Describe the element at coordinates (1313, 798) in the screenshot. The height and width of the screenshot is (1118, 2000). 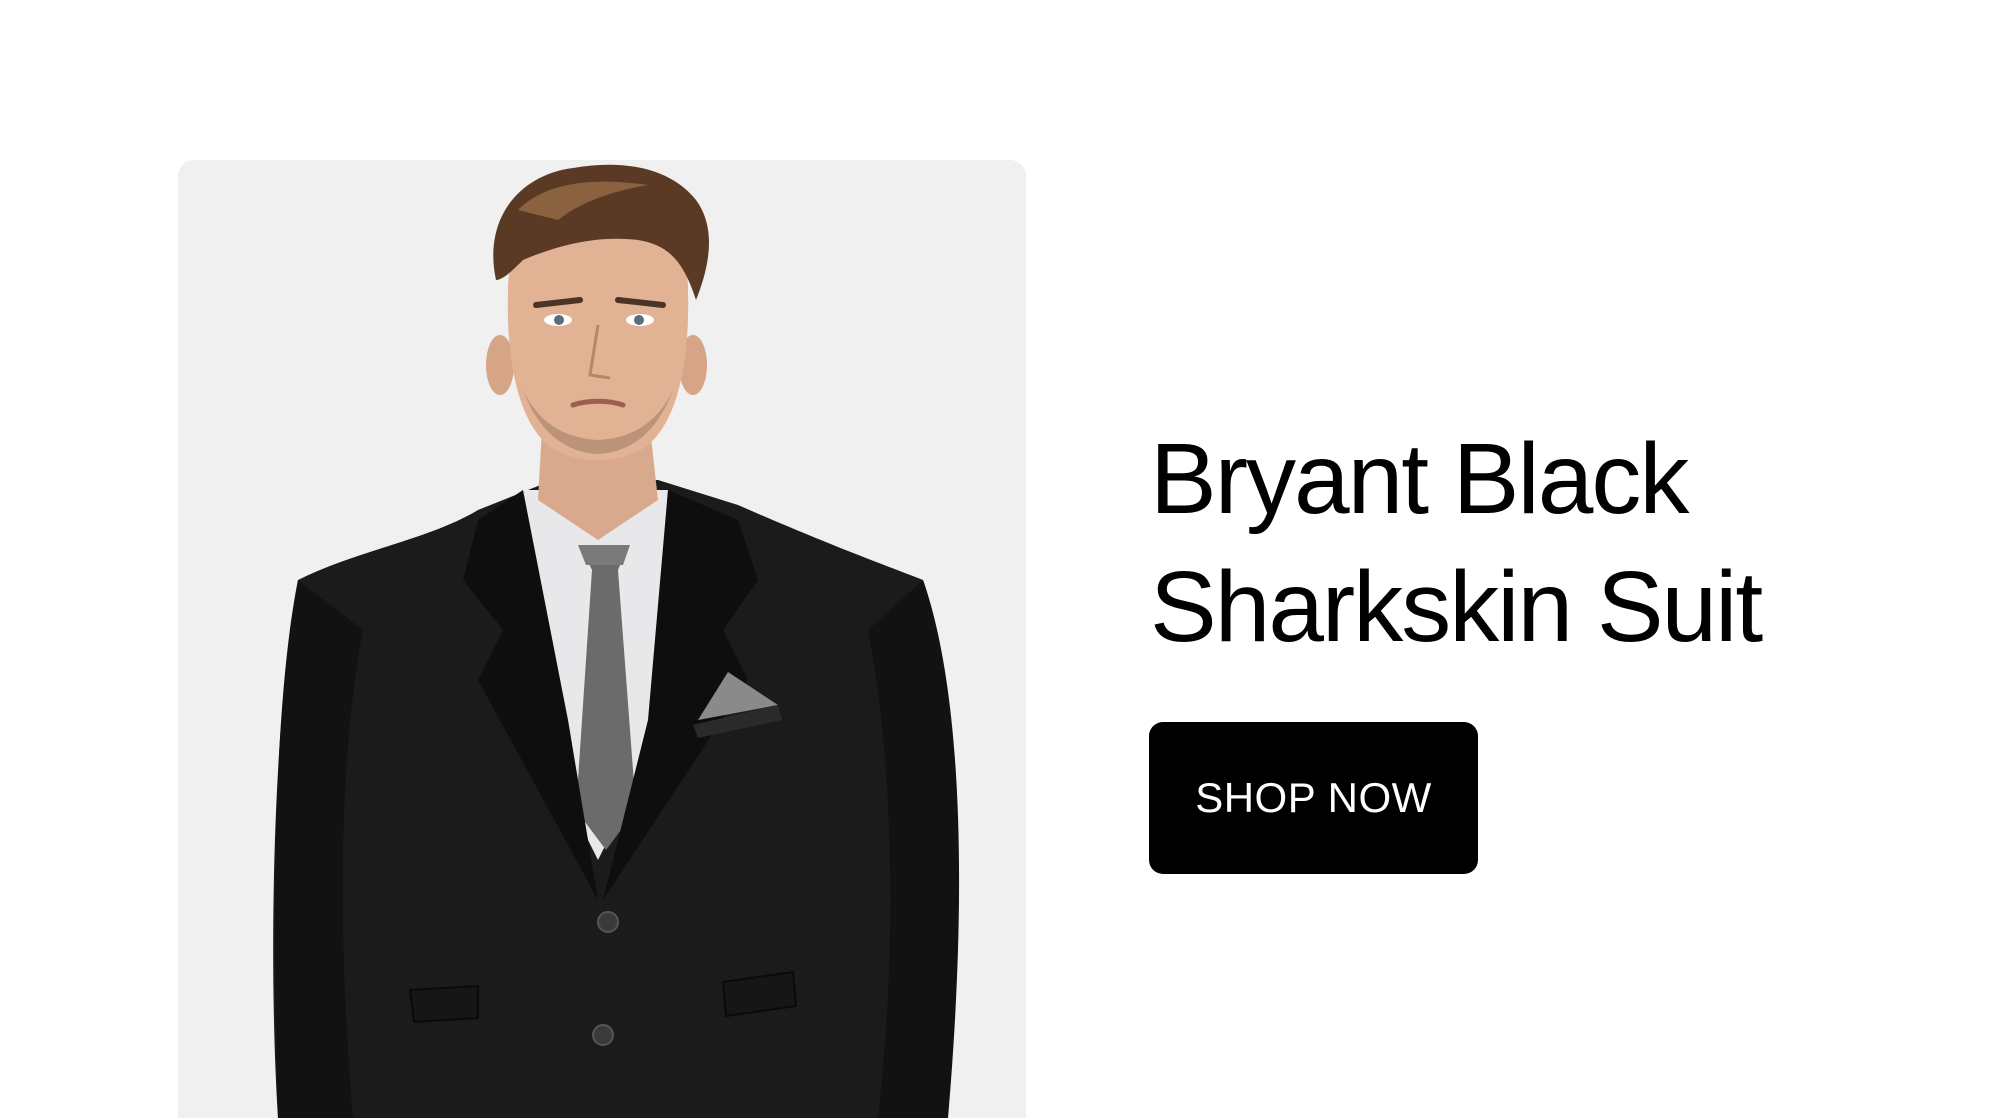
I see `shop-now-button: SHOP NOW` at that location.